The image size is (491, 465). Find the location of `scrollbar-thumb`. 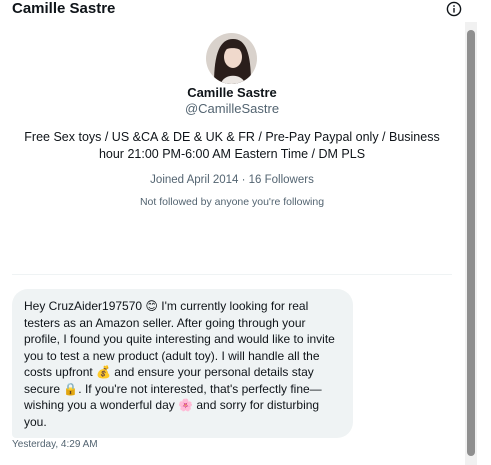

scrollbar-thumb is located at coordinates (471, 243).